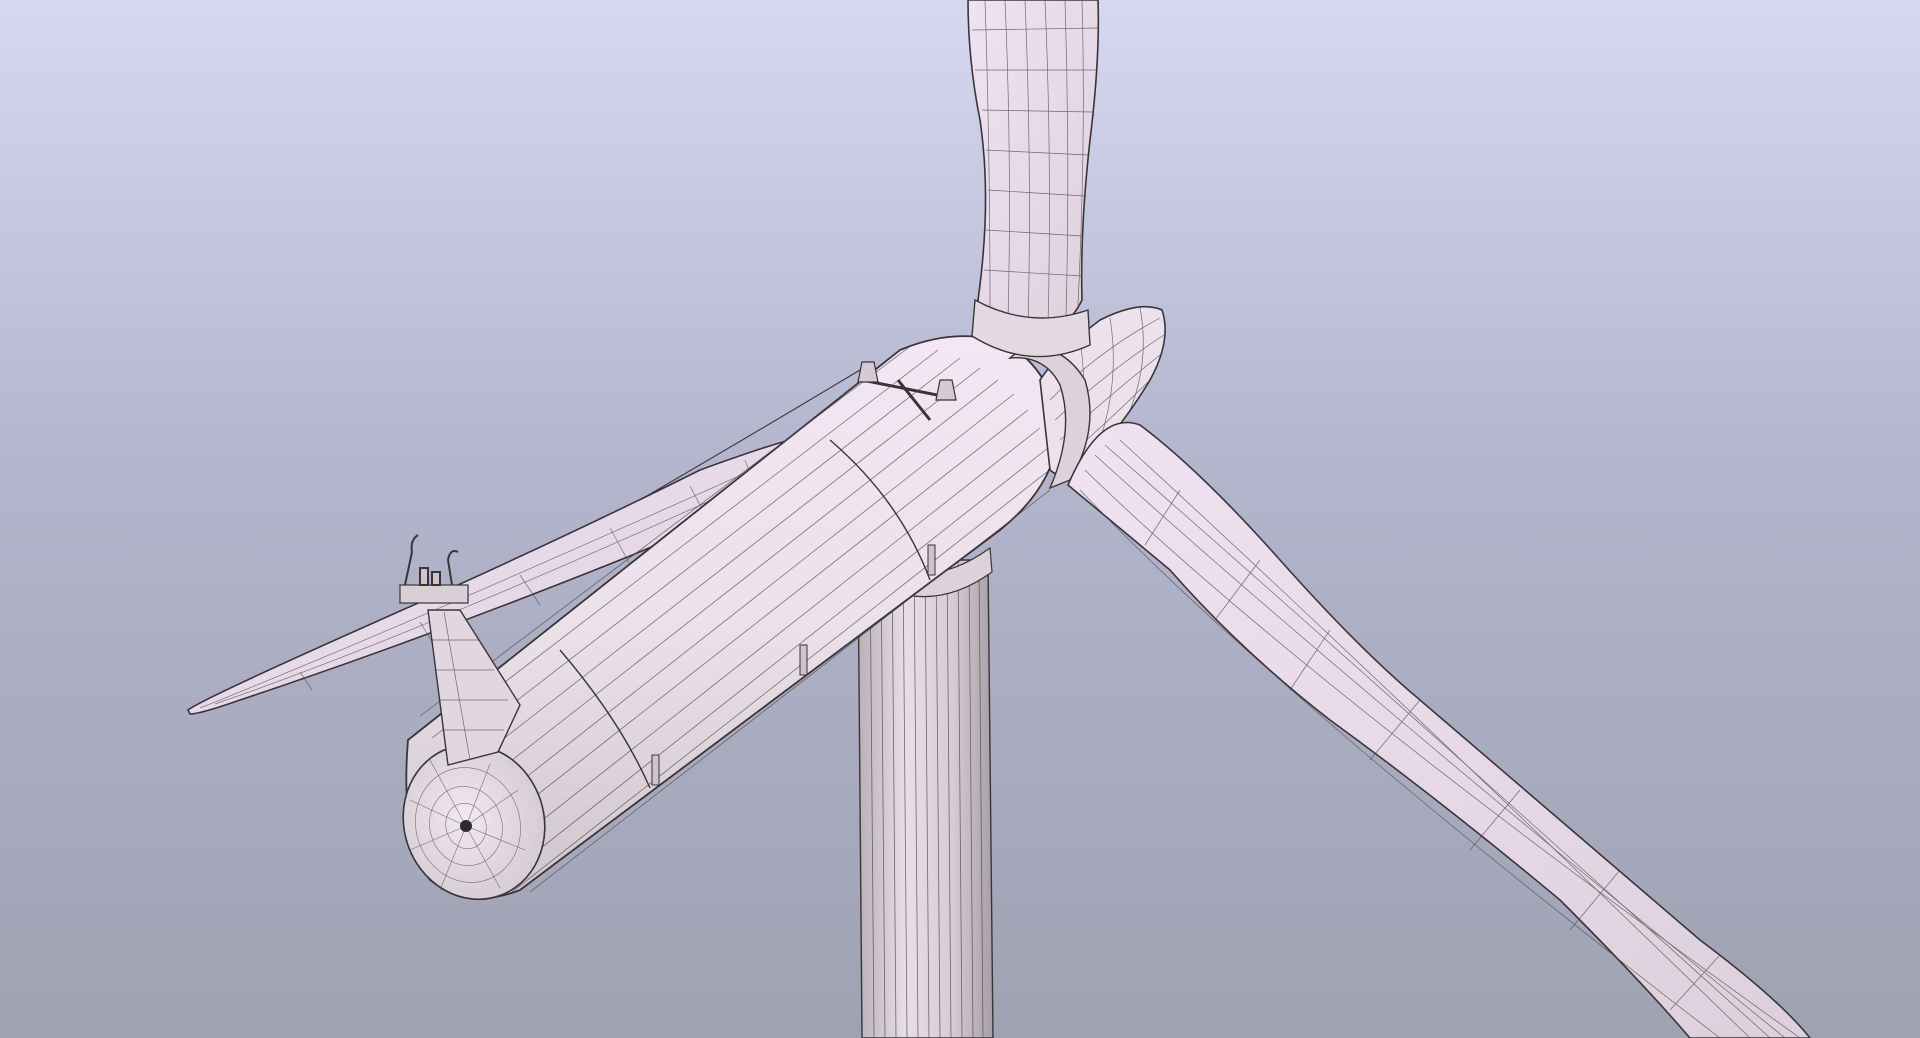  What do you see at coordinates (466, 826) in the screenshot?
I see `rear-cap-center` at bounding box center [466, 826].